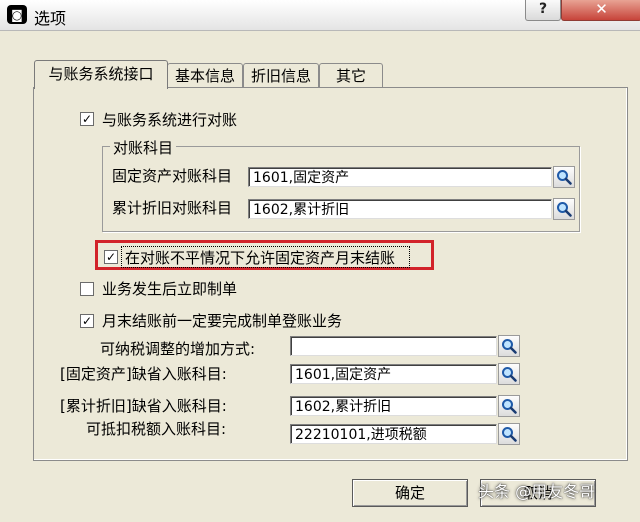 The height and width of the screenshot is (522, 640). Describe the element at coordinates (281, 75) in the screenshot. I see `tab-depreciation-info: 折旧信息` at that location.